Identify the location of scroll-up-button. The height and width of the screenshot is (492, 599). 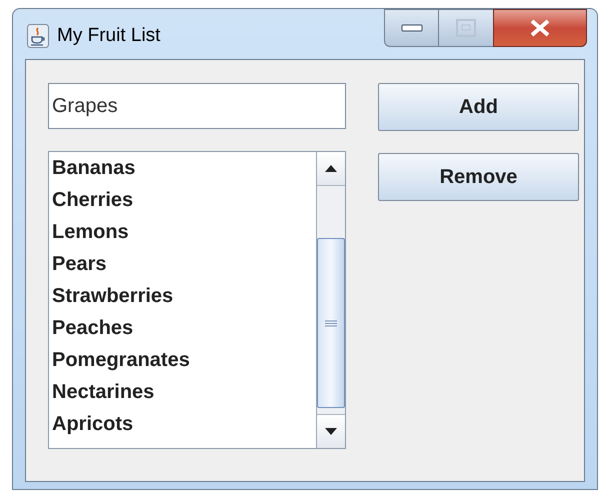
(331, 169).